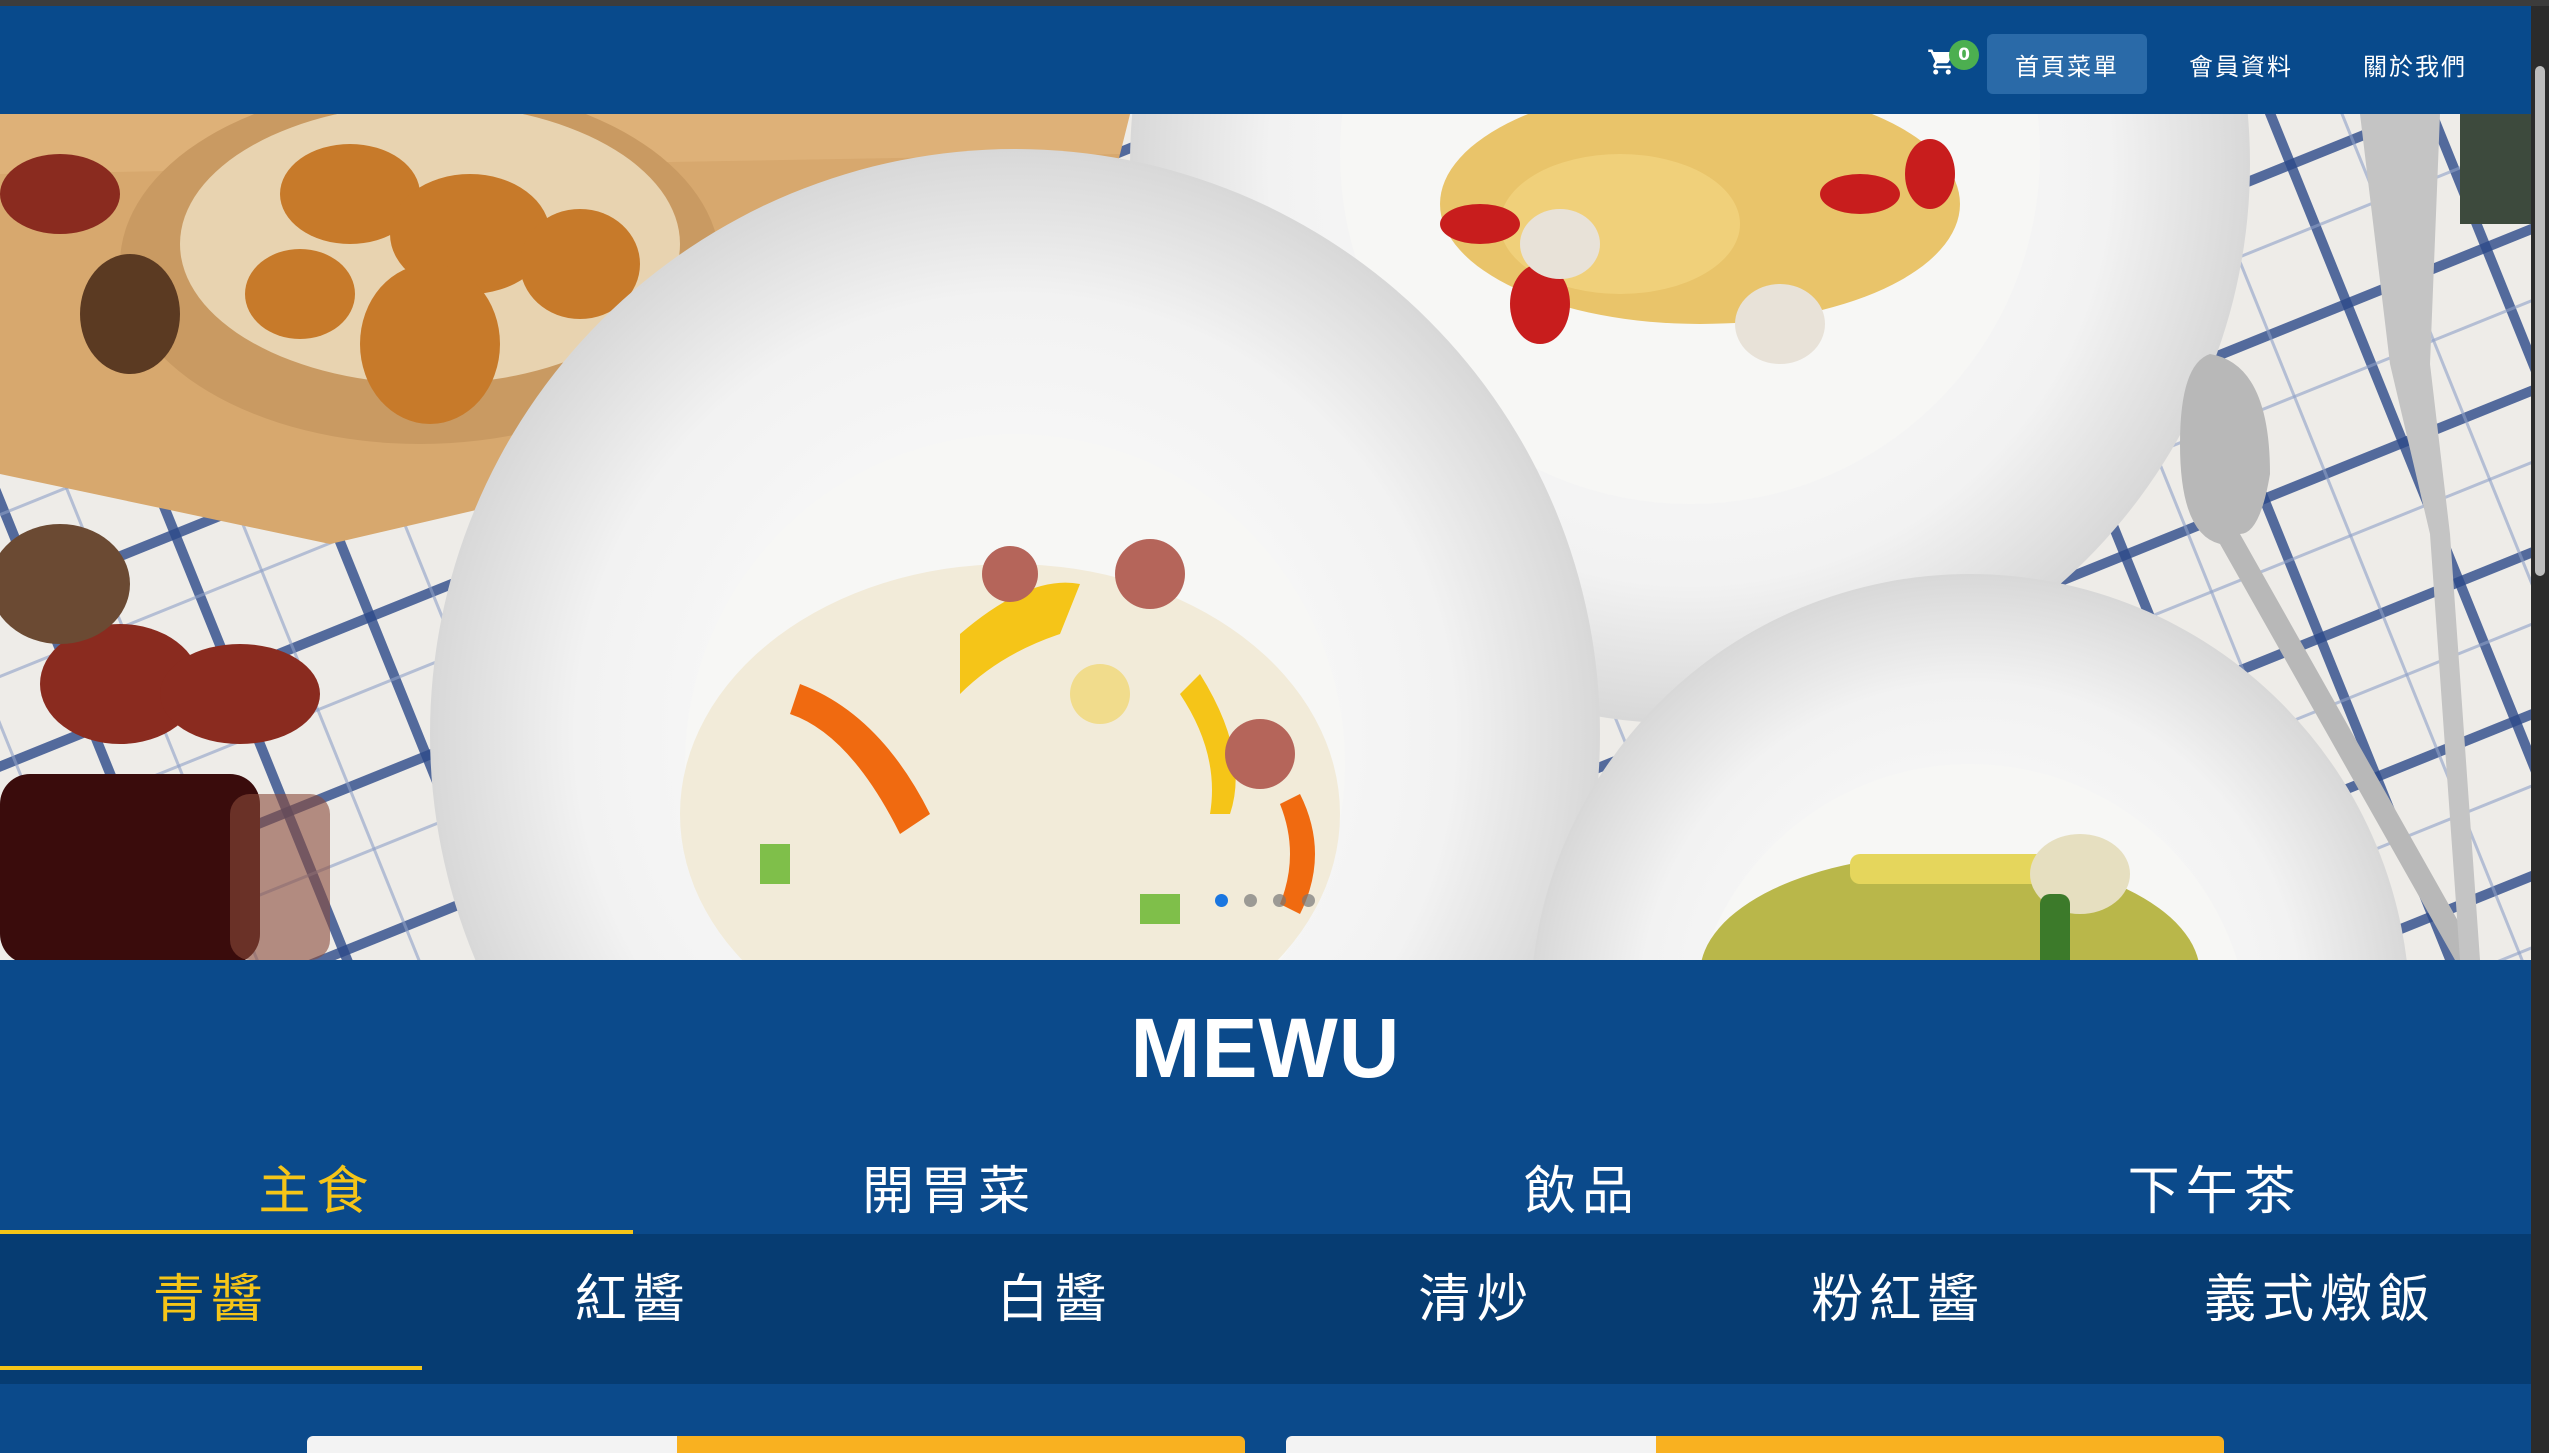 The width and height of the screenshot is (2549, 1453). I want to click on tab-sub-red-sauce: 紅醬, so click(633, 1309).